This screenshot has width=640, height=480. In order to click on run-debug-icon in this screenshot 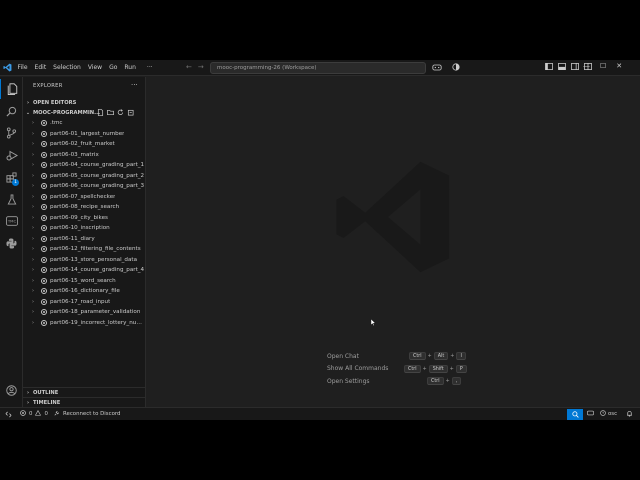, I will do `click(11, 155)`.